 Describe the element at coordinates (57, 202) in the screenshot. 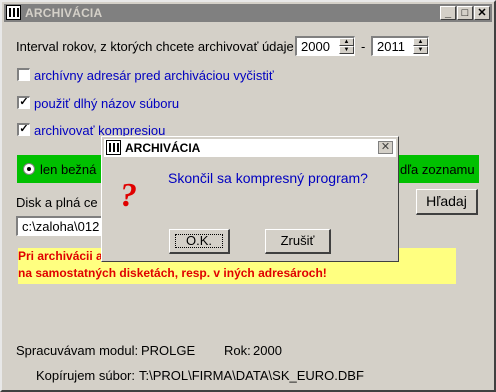

I see `disk-path-label: Disk a plná ce` at that location.